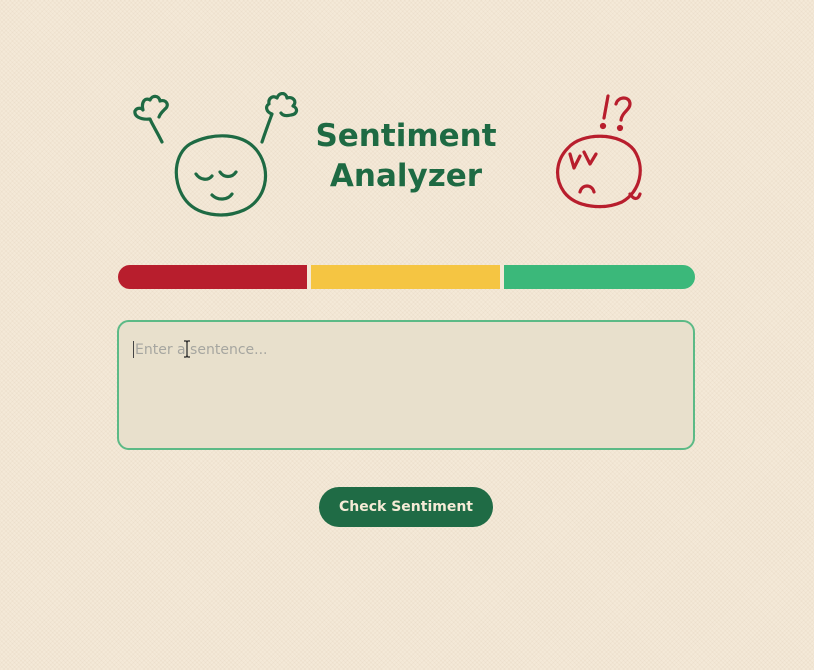 The width and height of the screenshot is (814, 670). Describe the element at coordinates (133, 349) in the screenshot. I see `text-caret` at that location.